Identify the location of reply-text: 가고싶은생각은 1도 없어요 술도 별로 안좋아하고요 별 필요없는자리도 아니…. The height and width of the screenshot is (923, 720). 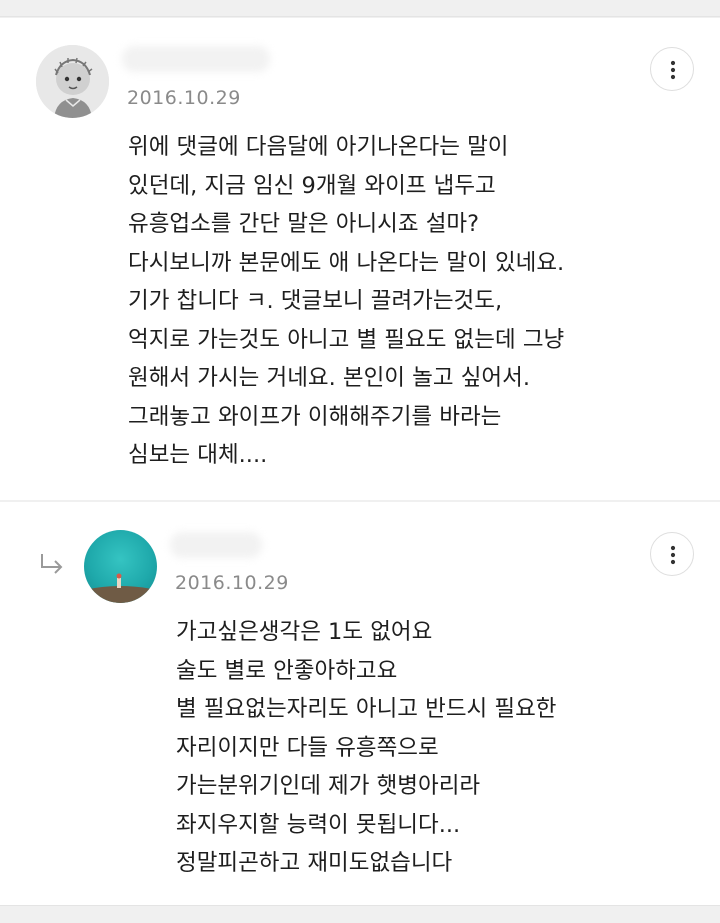
(366, 747).